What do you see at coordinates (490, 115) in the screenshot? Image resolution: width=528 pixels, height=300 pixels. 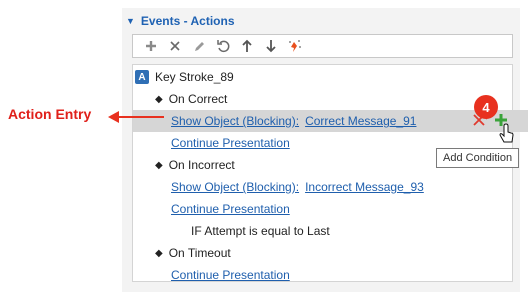 I see `callout-pointer-line` at bounding box center [490, 115].